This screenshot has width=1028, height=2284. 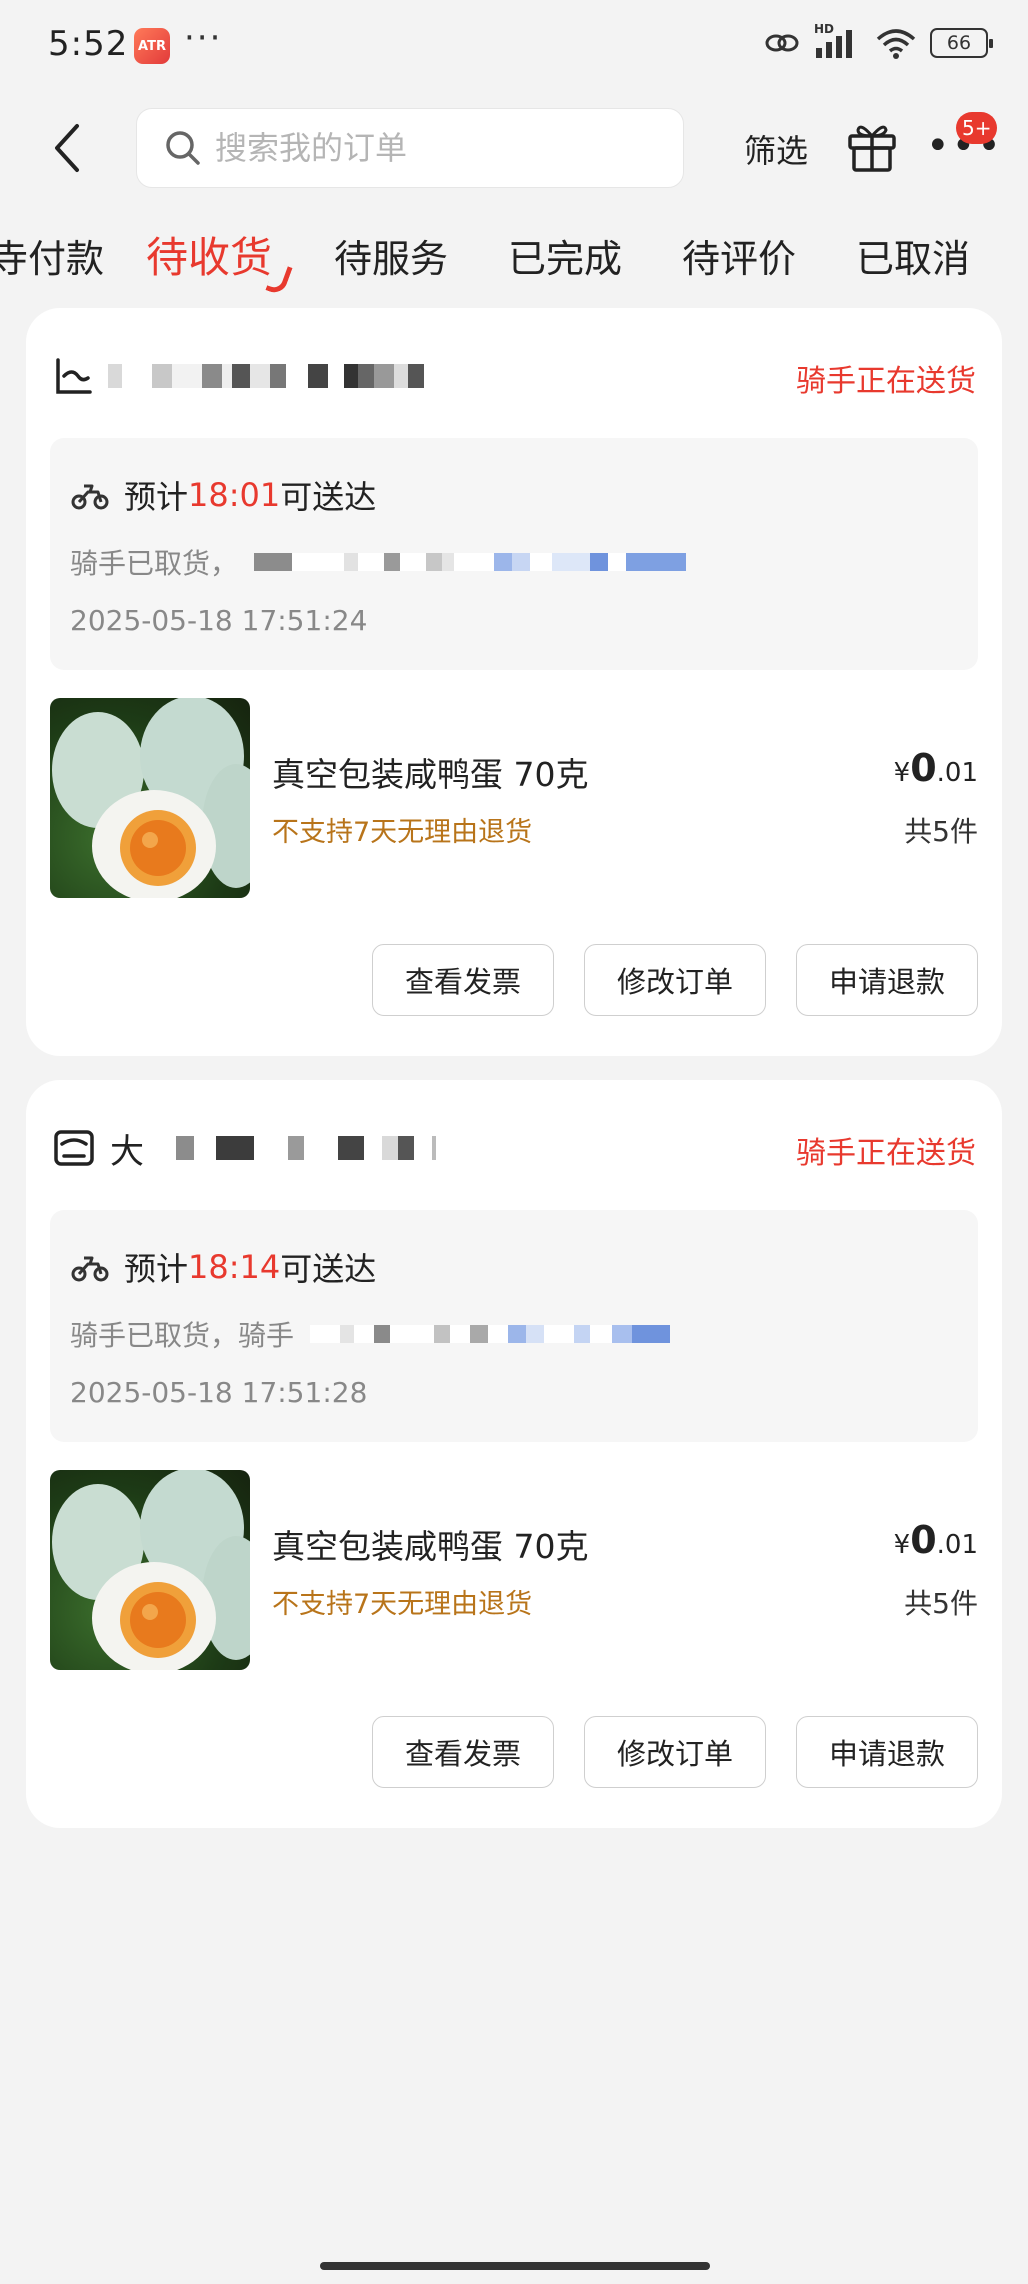 I want to click on shop-row: 骑手正在送货, so click(x=514, y=375).